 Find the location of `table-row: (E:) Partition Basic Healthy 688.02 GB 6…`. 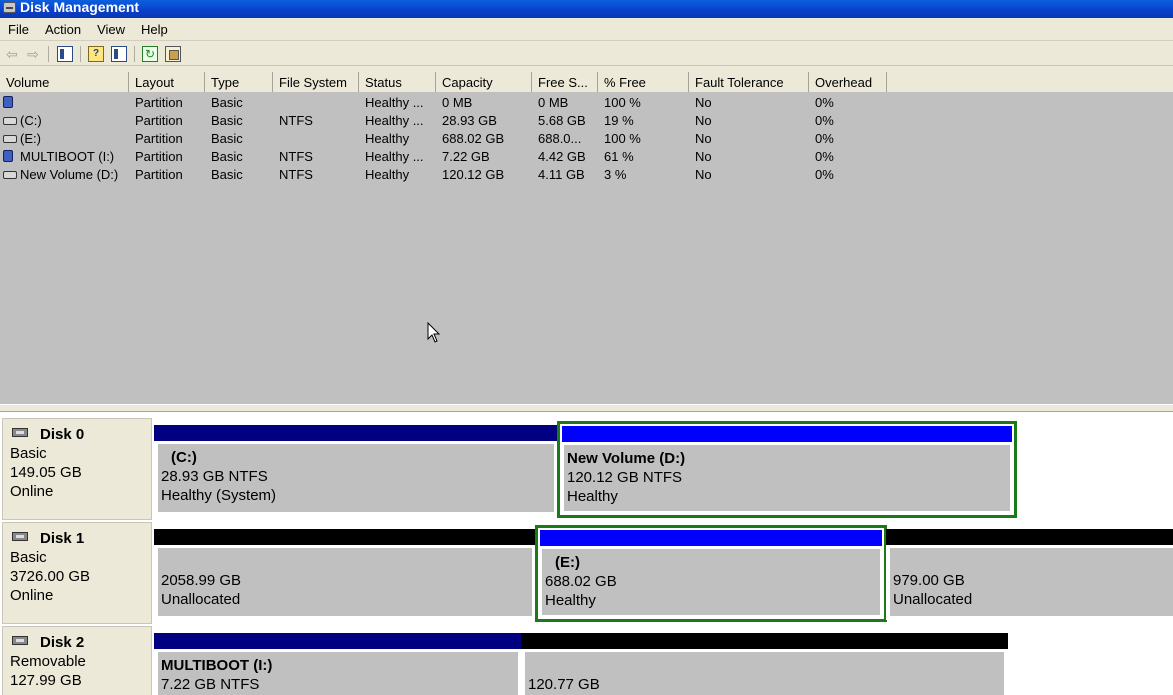

table-row: (E:) Partition Basic Healthy 688.02 GB 6… is located at coordinates (586, 139).